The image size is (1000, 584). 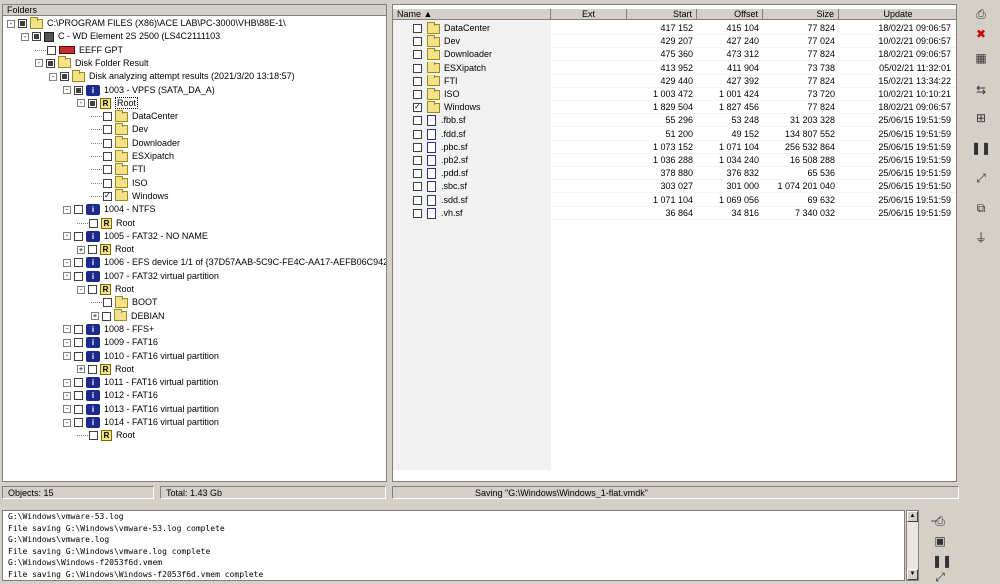 What do you see at coordinates (981, 58) in the screenshot?
I see `grid-icon: ▦` at bounding box center [981, 58].